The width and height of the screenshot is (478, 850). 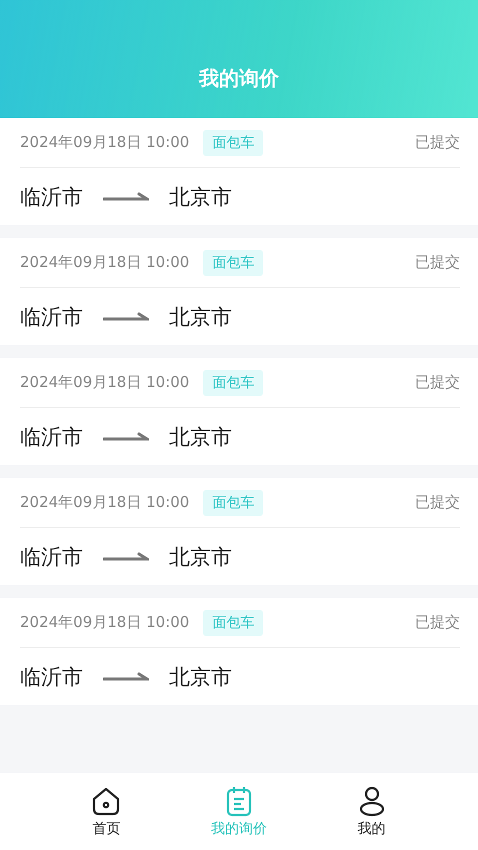 I want to click on nav-tab: 首页, so click(x=106, y=811).